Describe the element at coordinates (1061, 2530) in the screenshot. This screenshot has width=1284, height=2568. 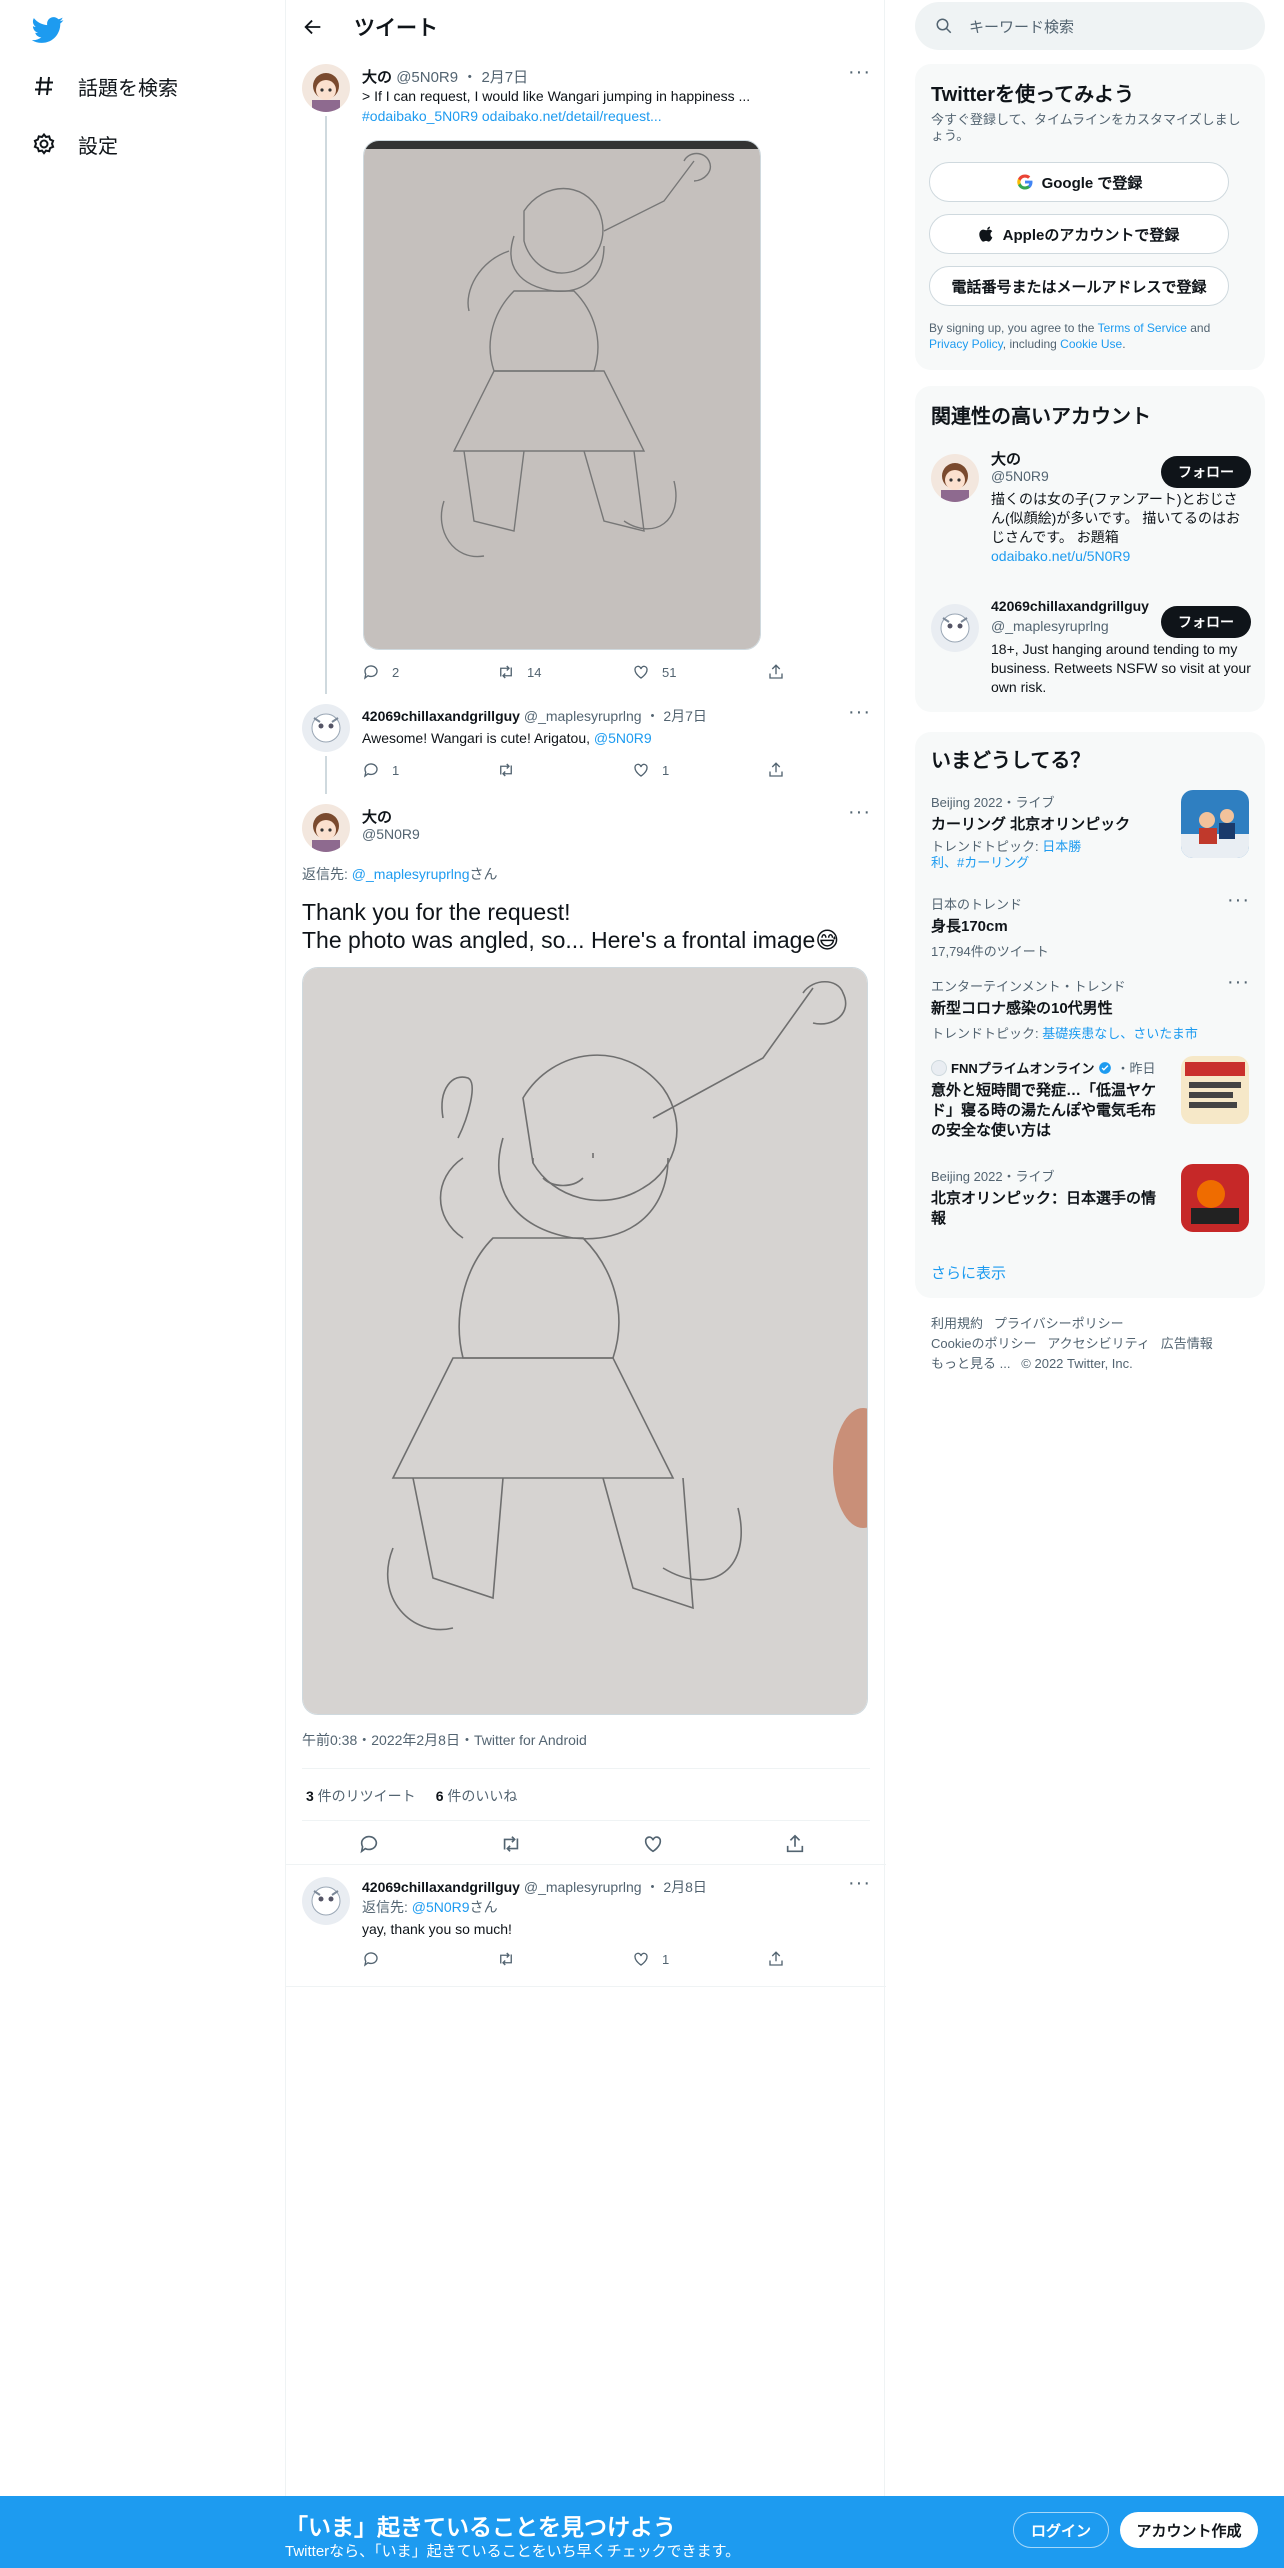
I see `login-button: ログイン` at that location.